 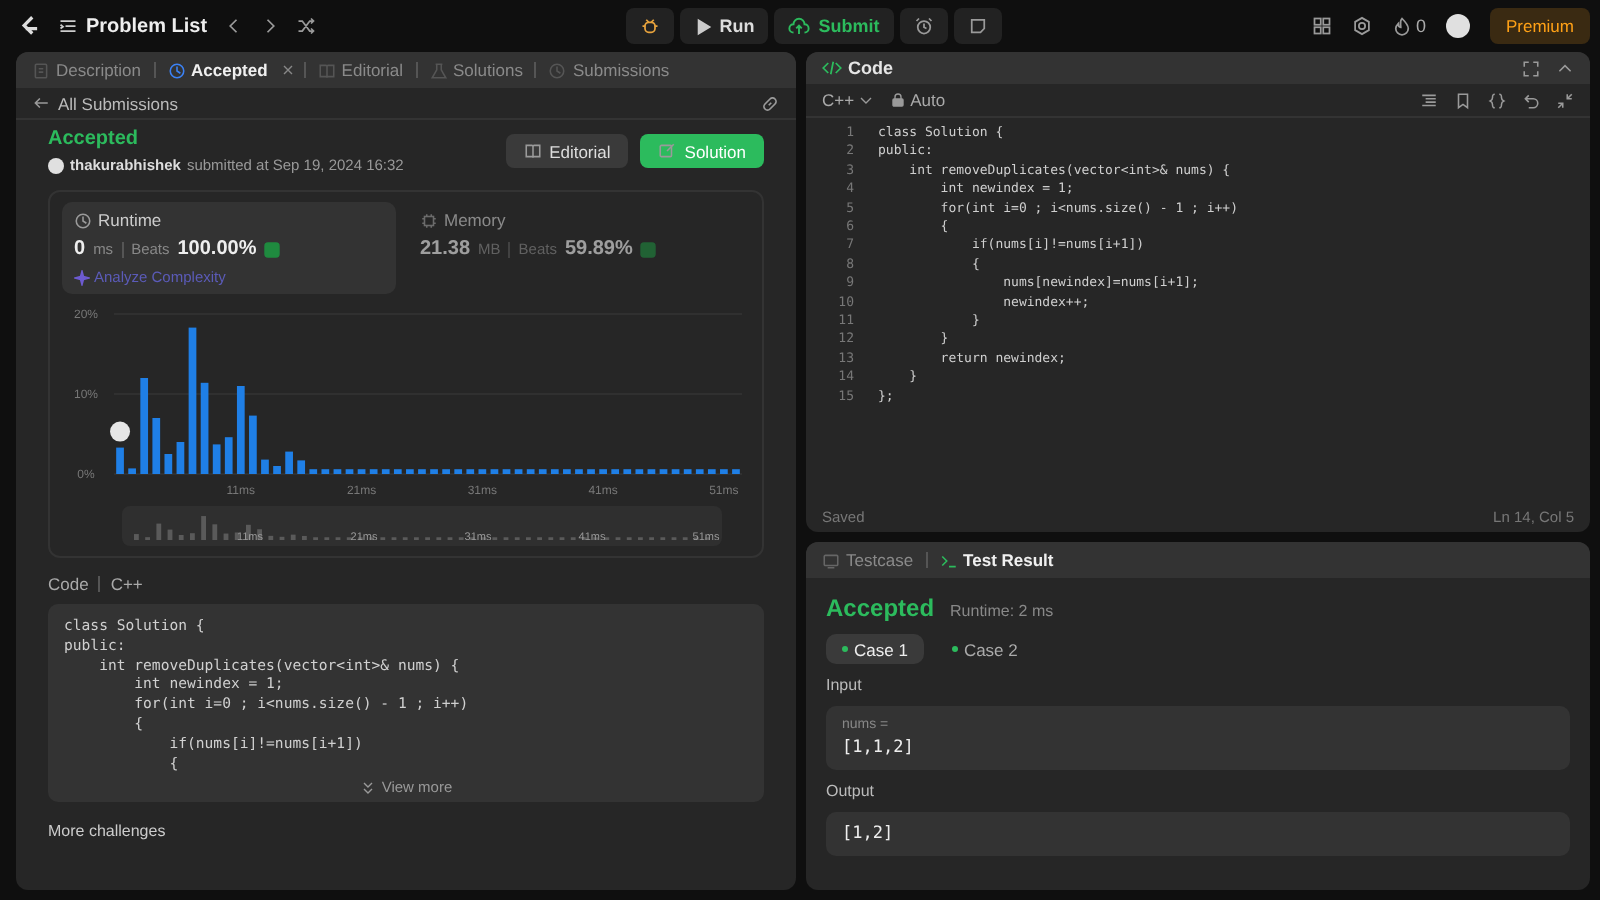 What do you see at coordinates (130, 220) in the screenshot?
I see `metric-label: Runtime` at bounding box center [130, 220].